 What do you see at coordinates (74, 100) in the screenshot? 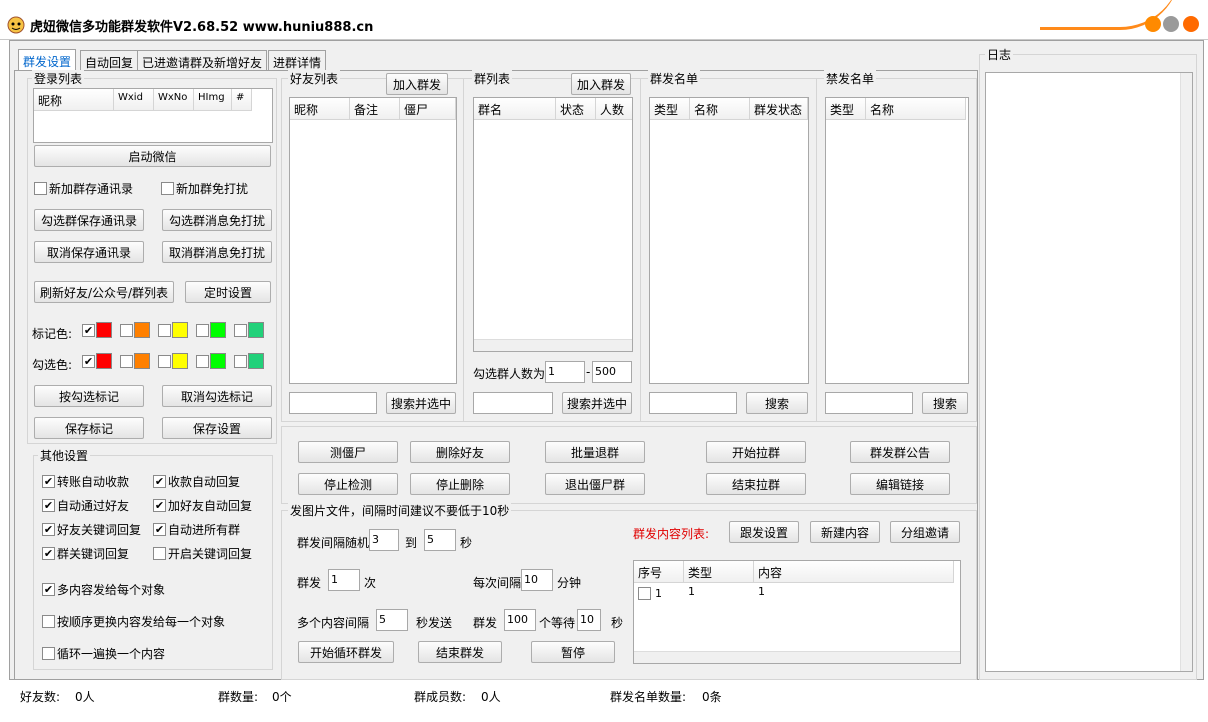
I see `col-nickname: 昵称` at bounding box center [74, 100].